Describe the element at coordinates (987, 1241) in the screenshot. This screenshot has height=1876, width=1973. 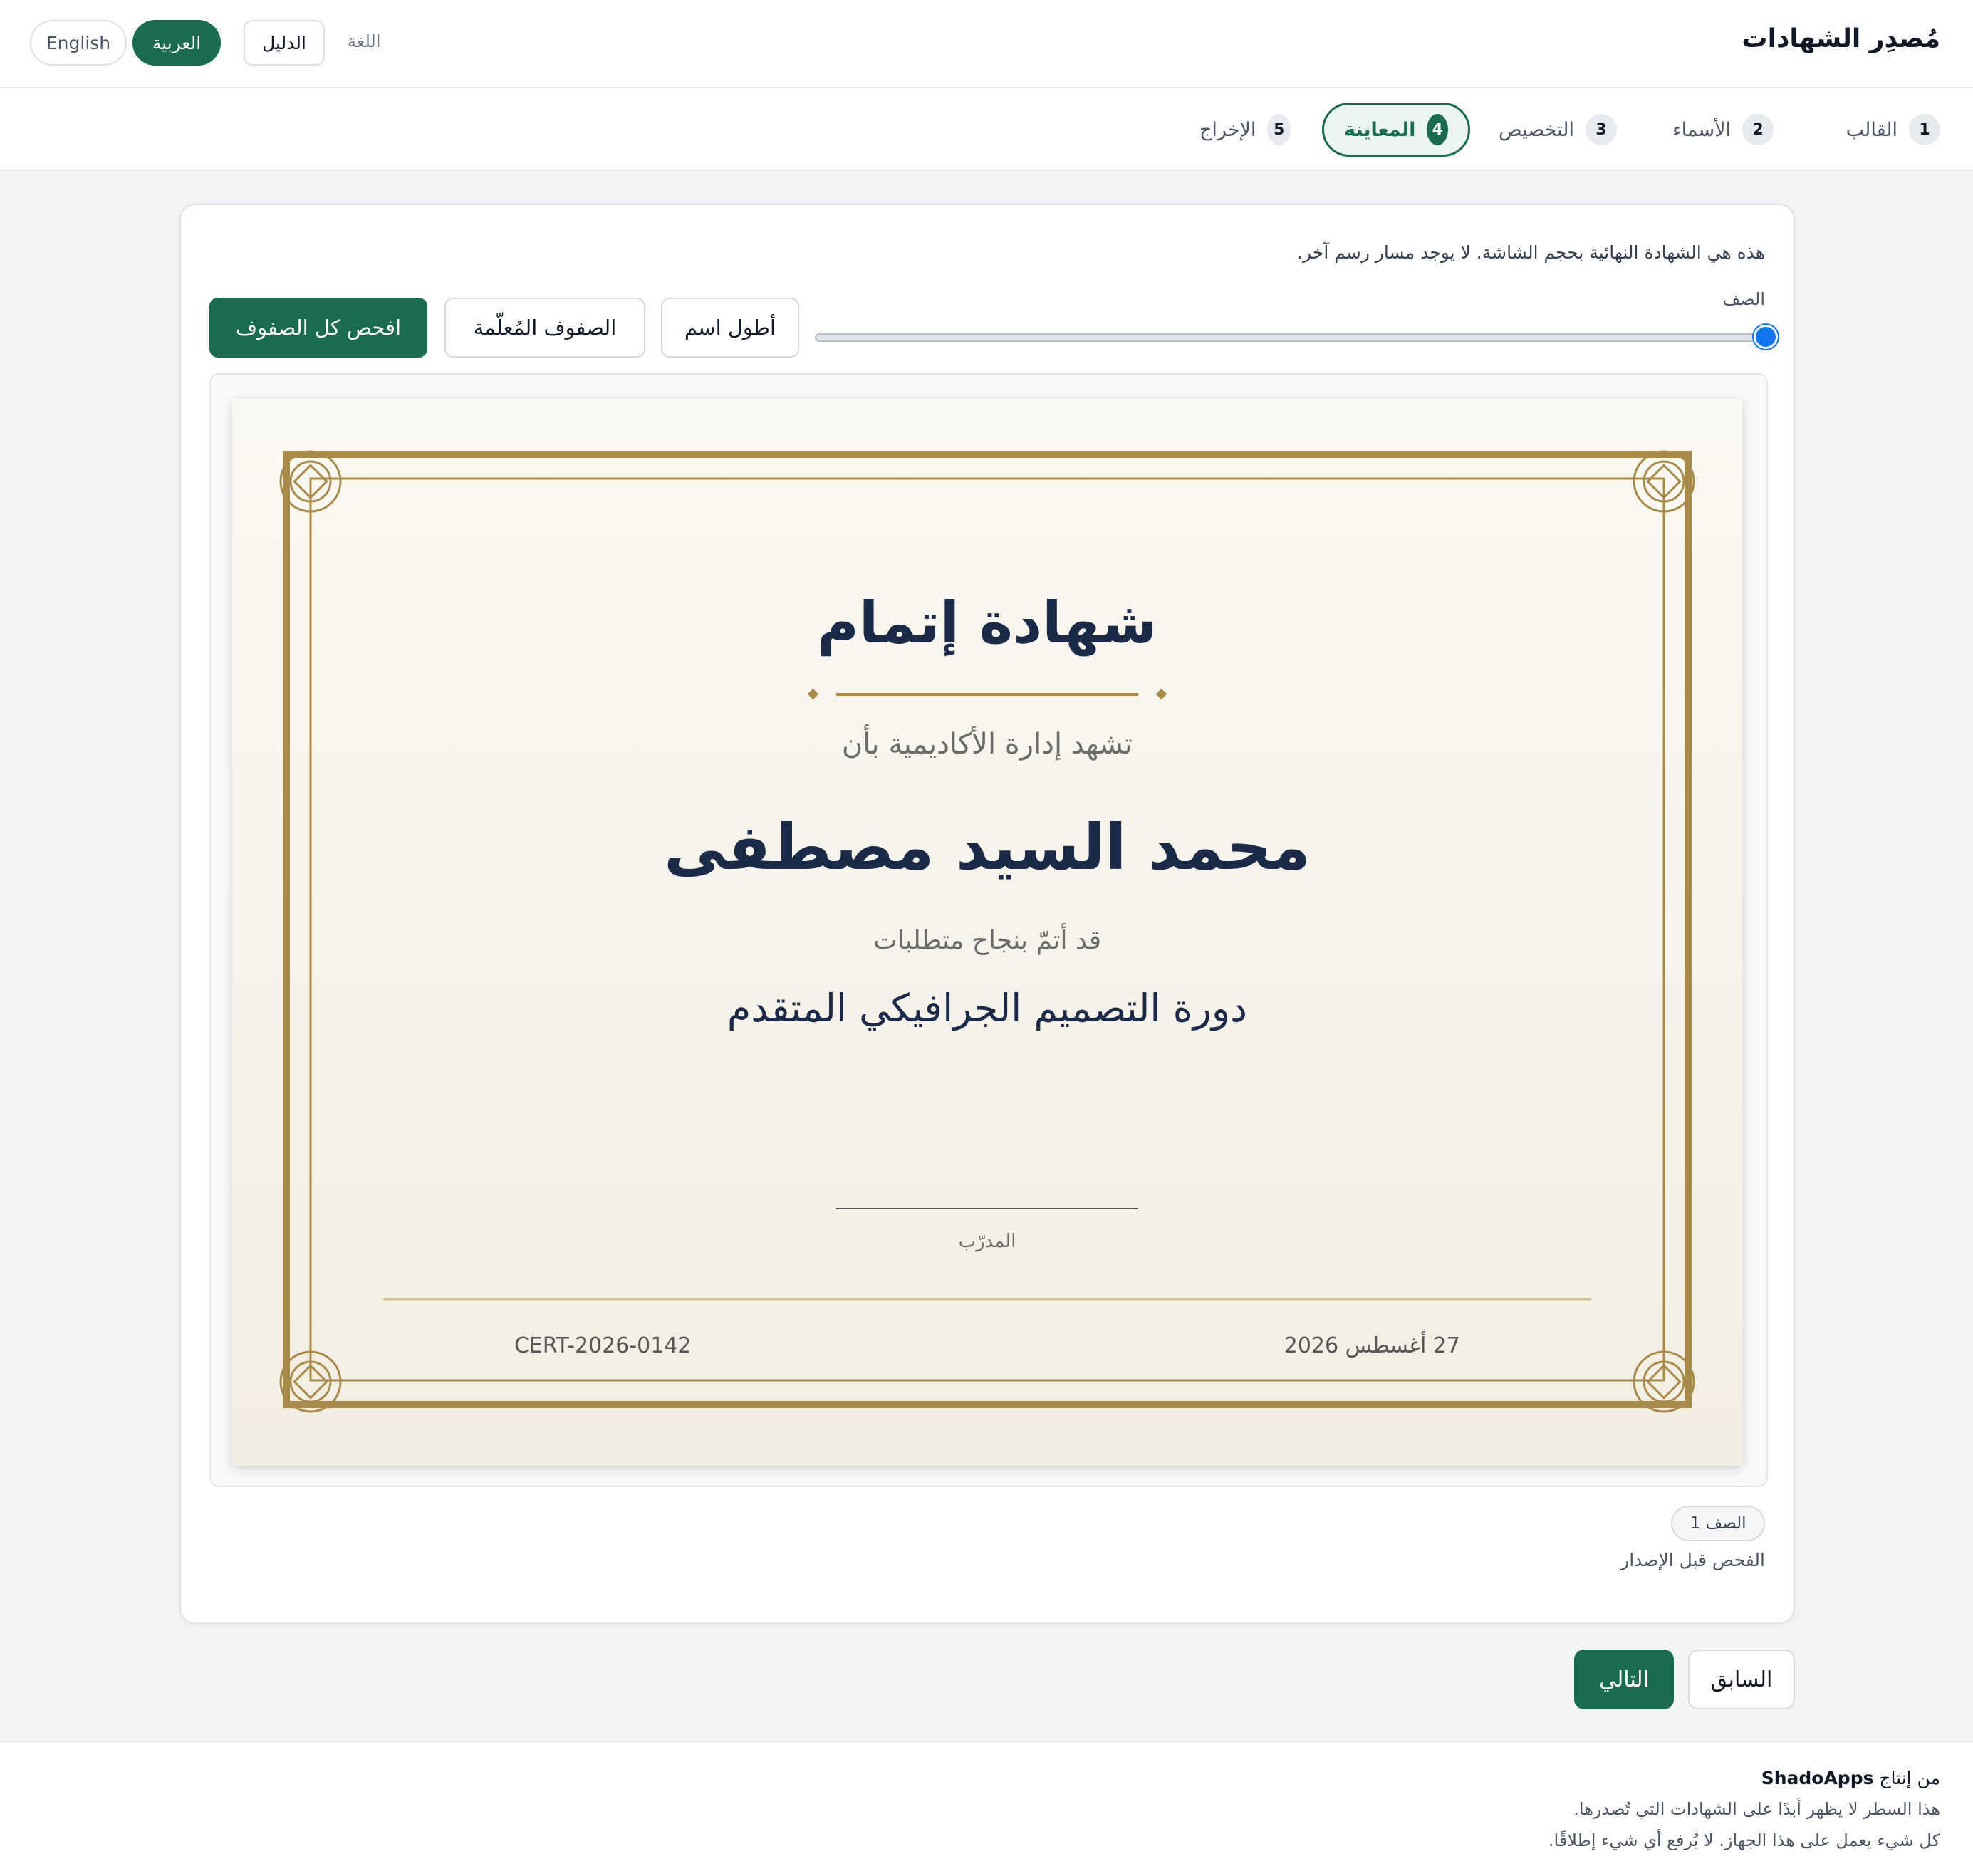
I see `trainer-label: المدرّب` at that location.